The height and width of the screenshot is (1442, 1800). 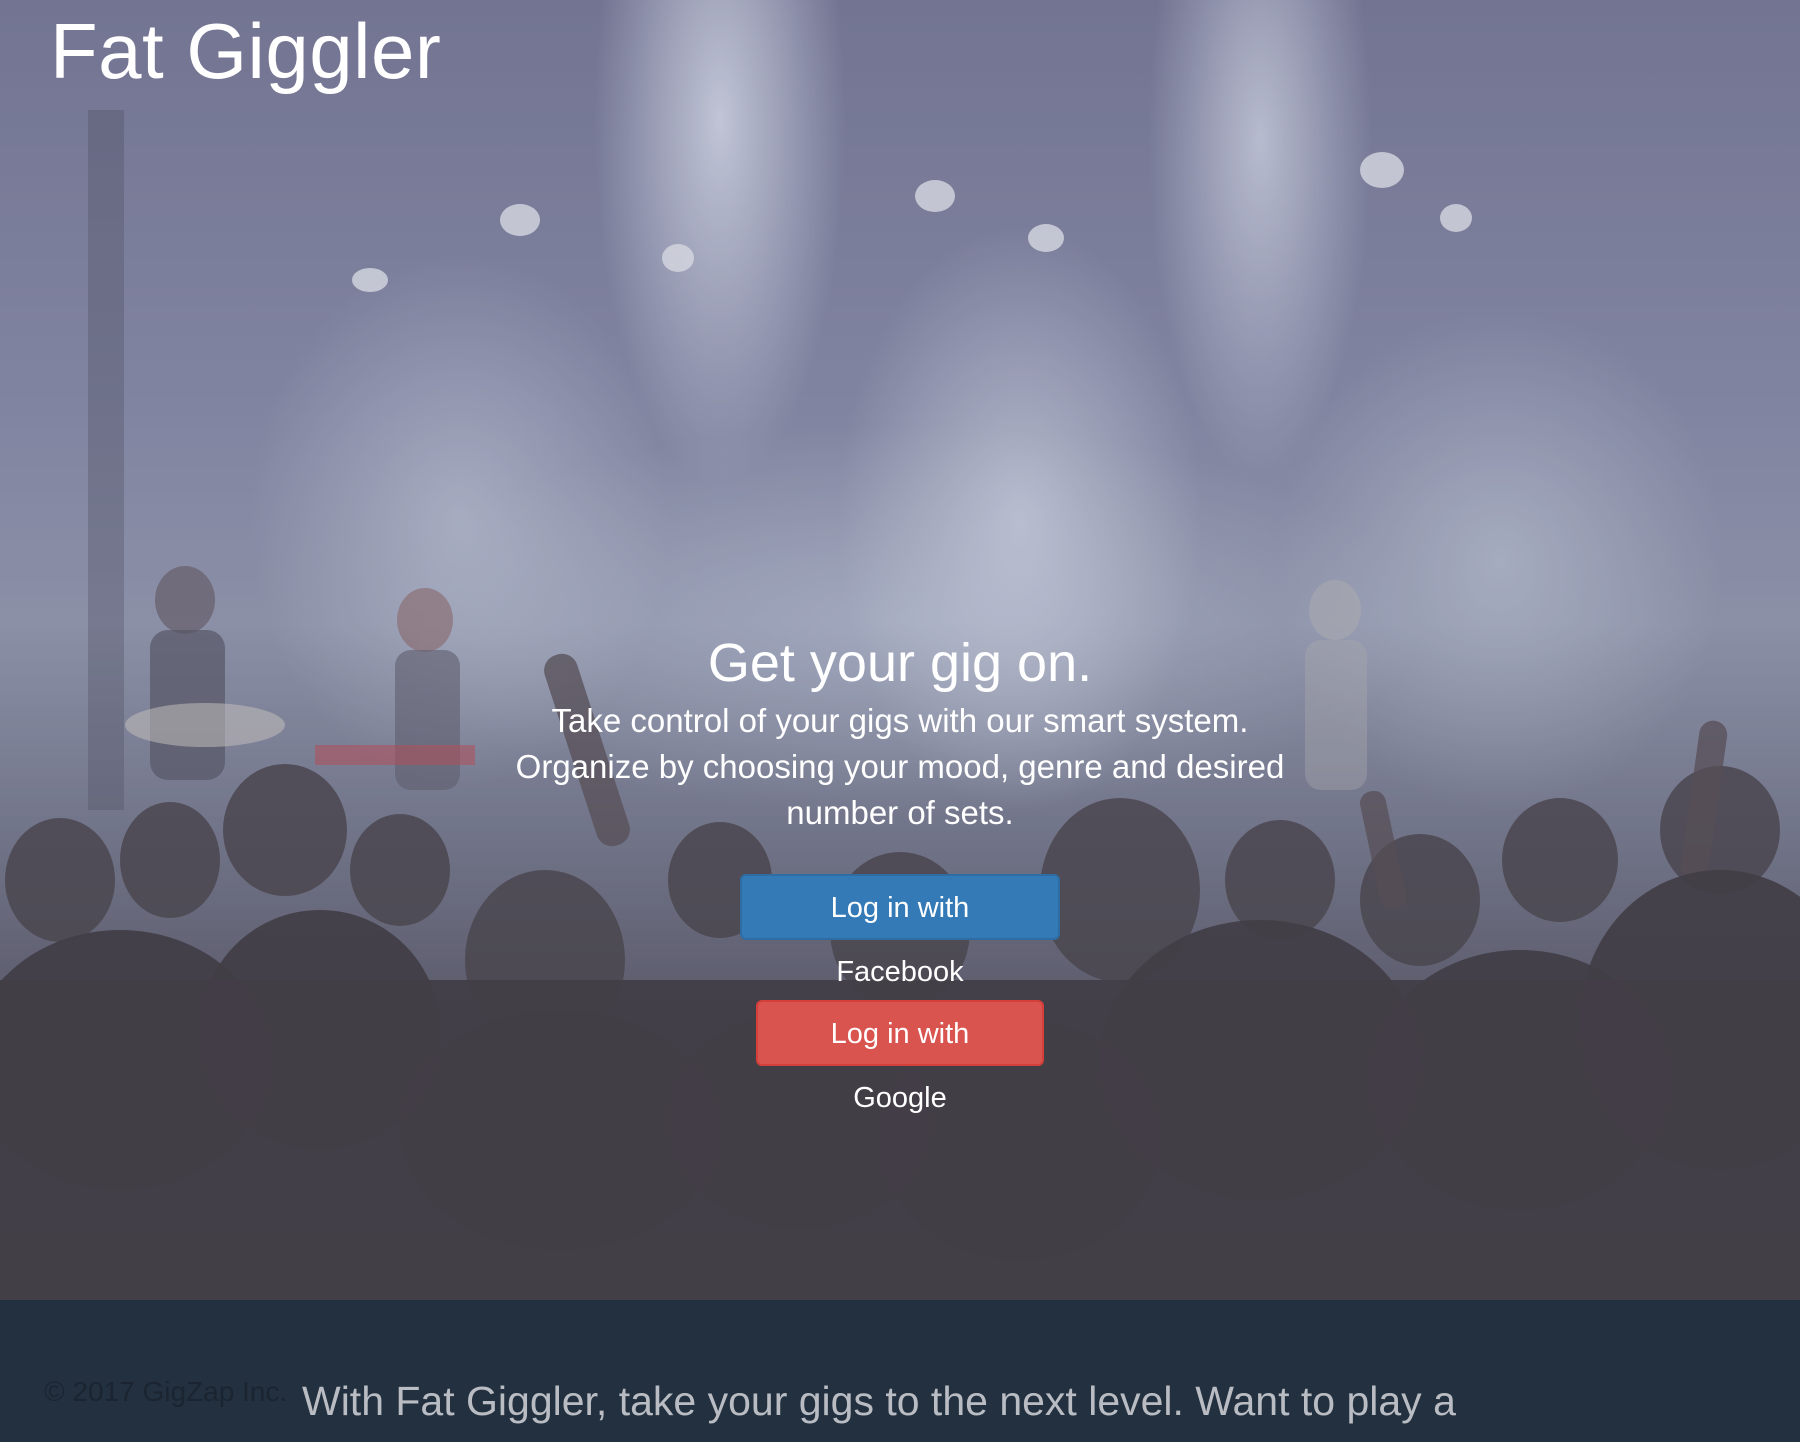 I want to click on login-buttons-secondary: Log in with Google, so click(x=900, y=1050).